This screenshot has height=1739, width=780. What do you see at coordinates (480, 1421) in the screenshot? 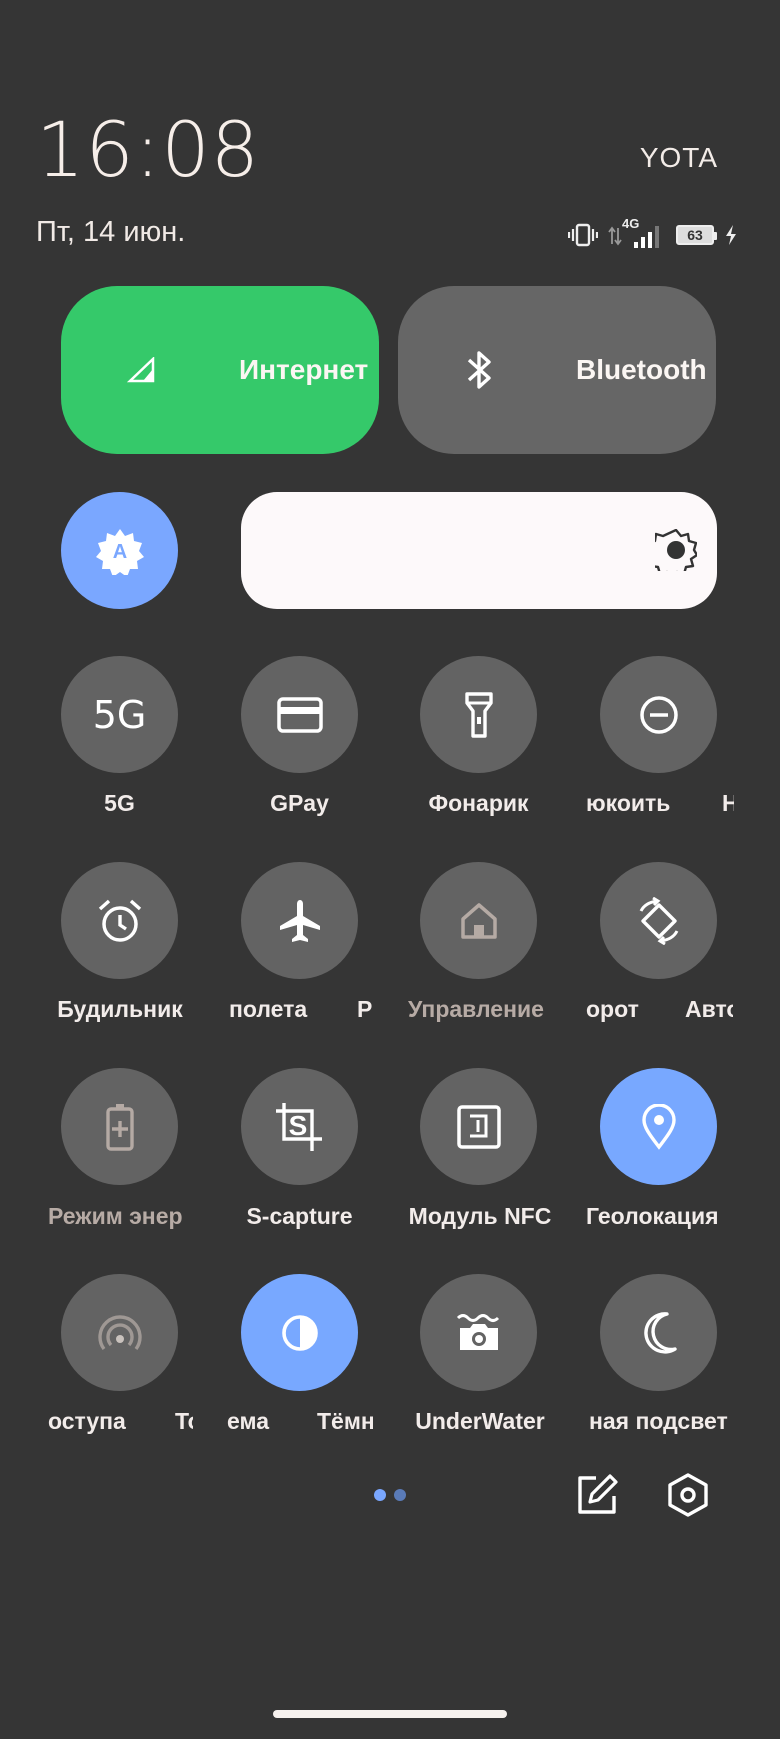
I see `tile-underwater-label: UnderWater` at bounding box center [480, 1421].